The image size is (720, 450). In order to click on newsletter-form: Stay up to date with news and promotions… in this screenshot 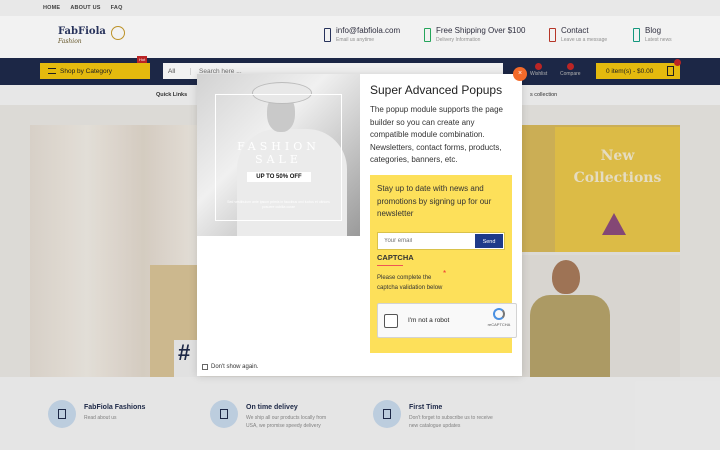, I will do `click(443, 264)`.